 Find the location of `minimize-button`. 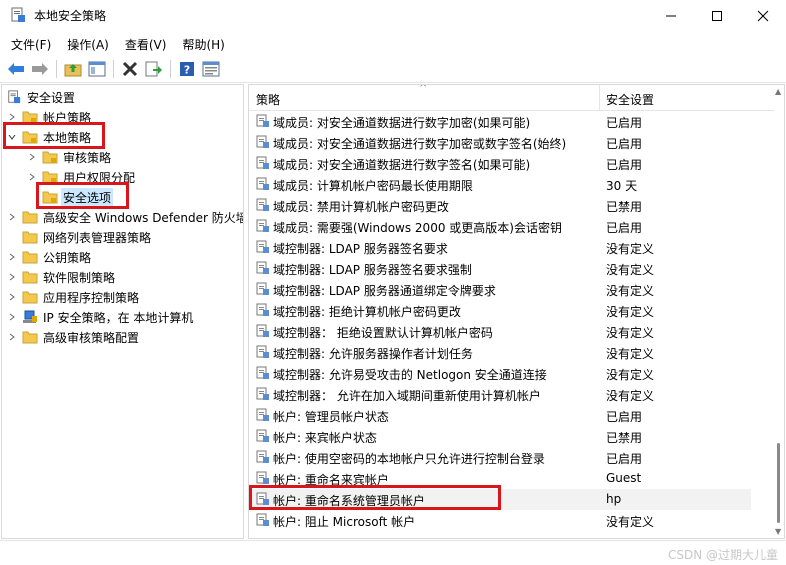

minimize-button is located at coordinates (671, 15).